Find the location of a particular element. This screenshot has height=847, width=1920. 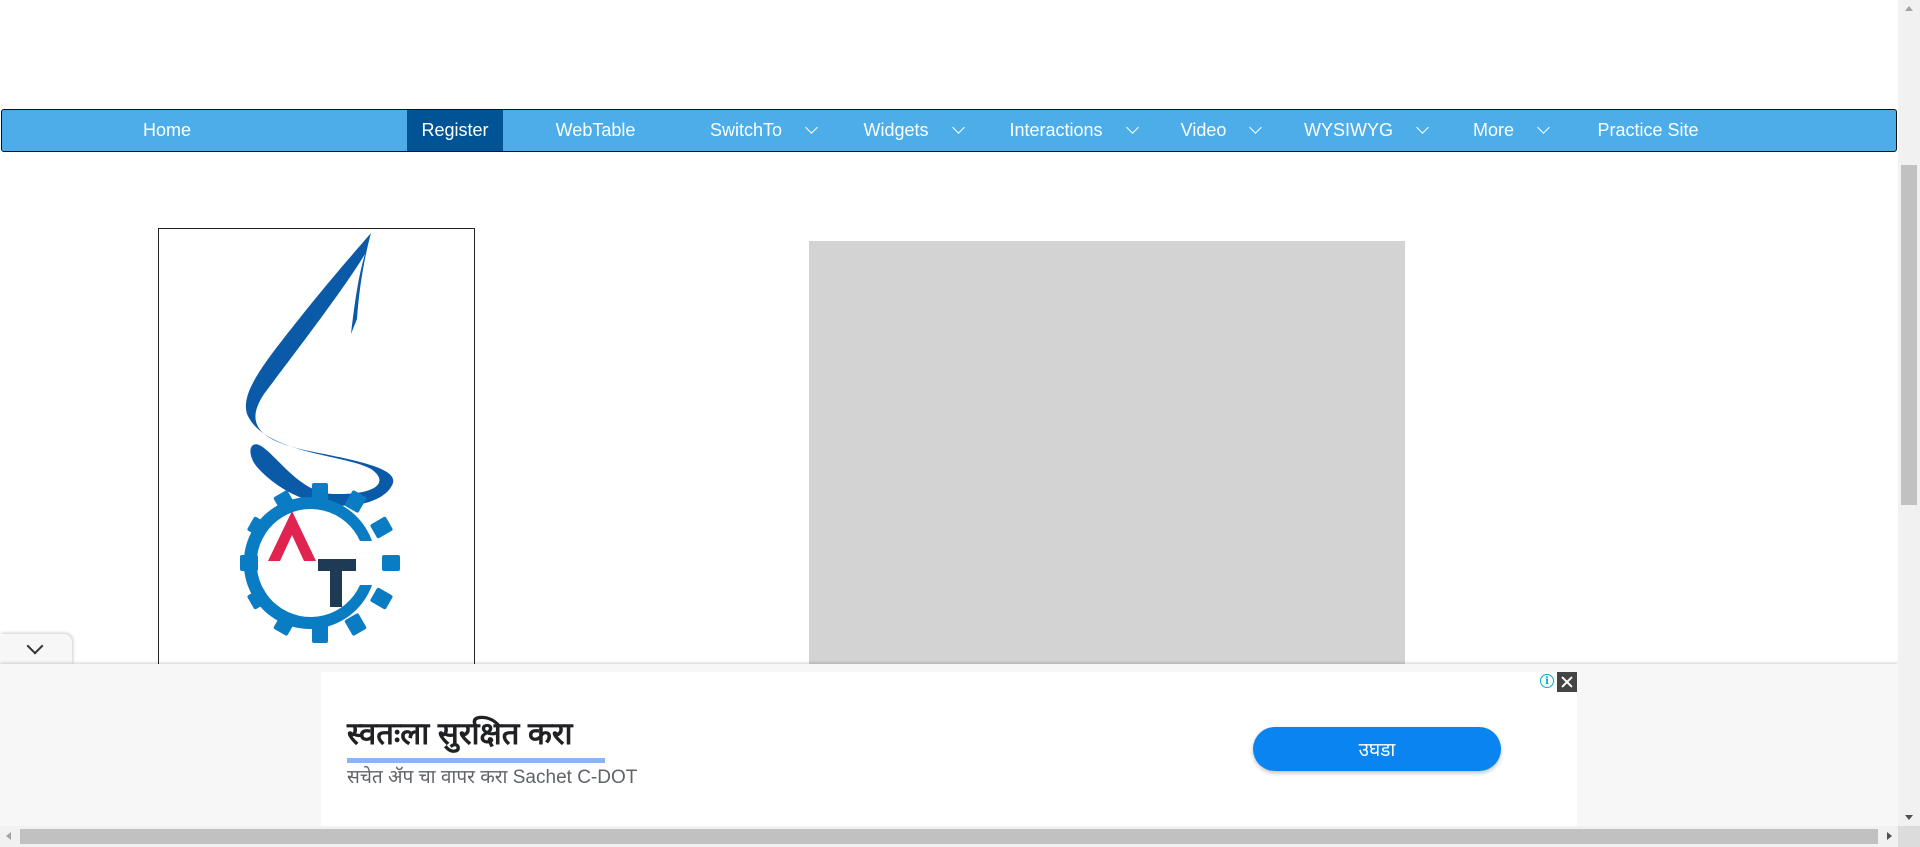

nav-item-practice-site: Practice Site is located at coordinates (1648, 130).